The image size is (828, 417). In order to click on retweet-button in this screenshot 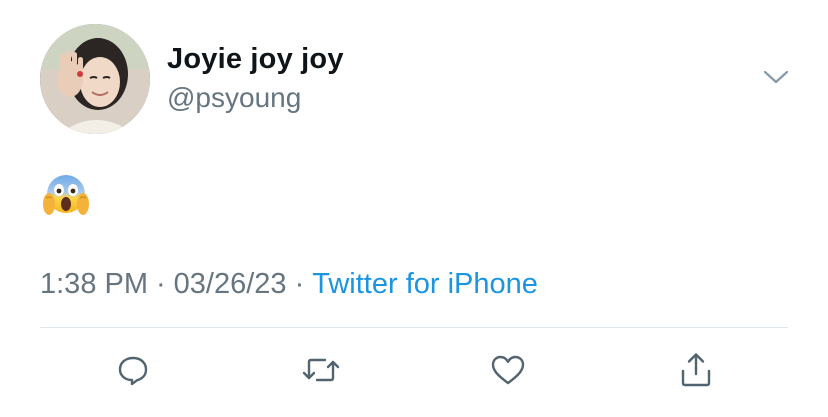, I will do `click(321, 370)`.